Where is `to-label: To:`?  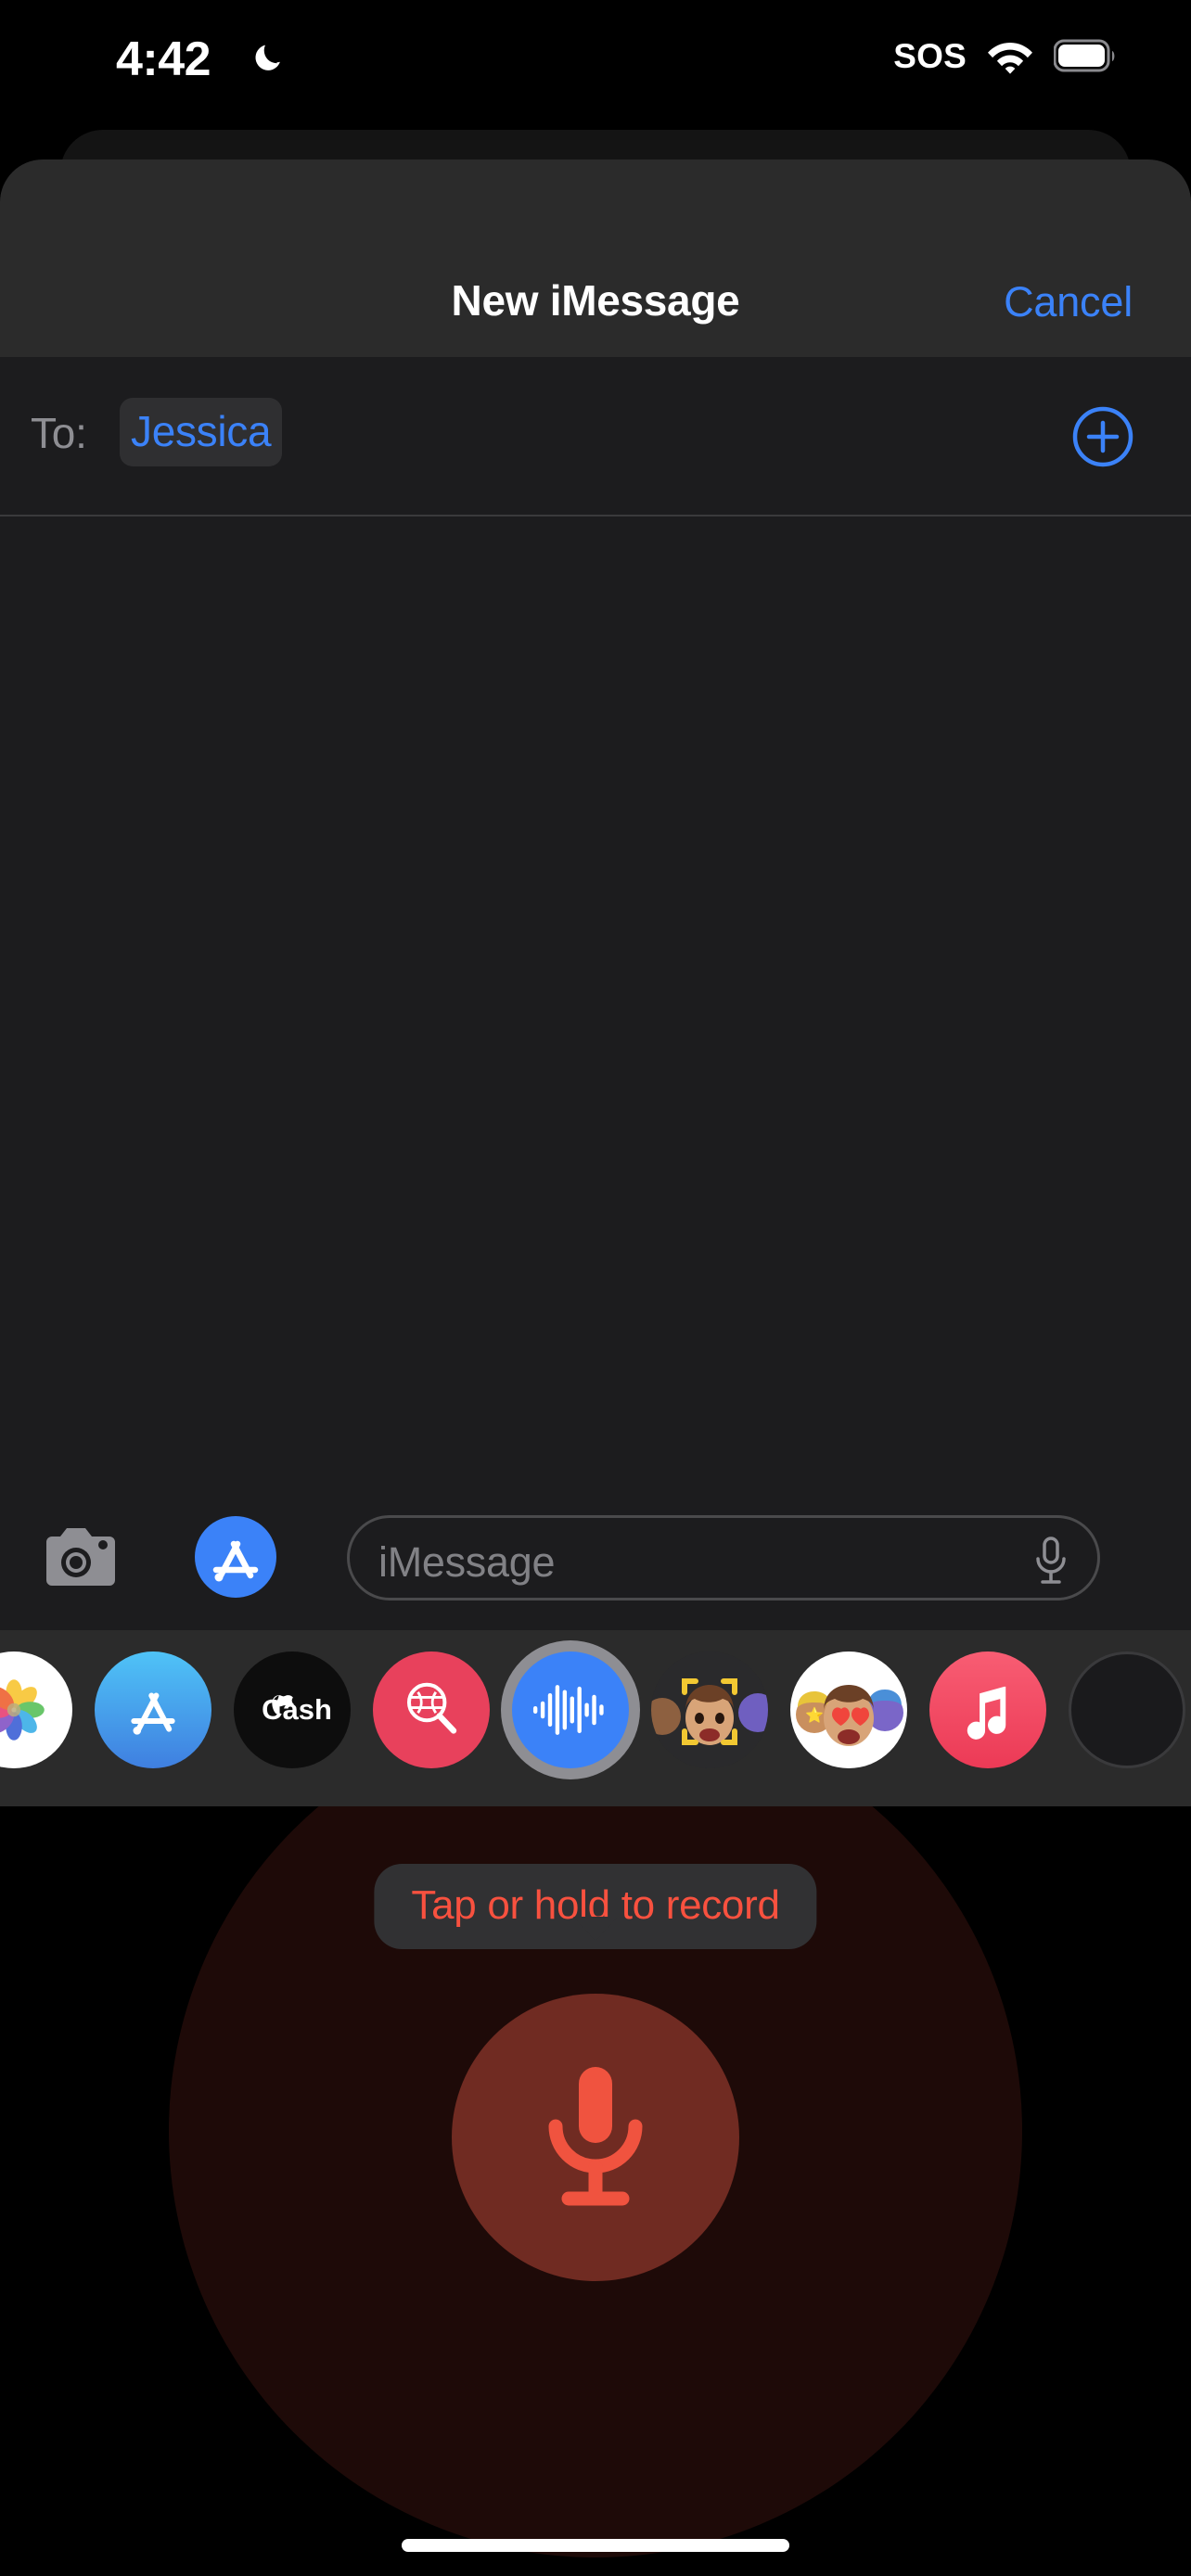
to-label: To: is located at coordinates (59, 433).